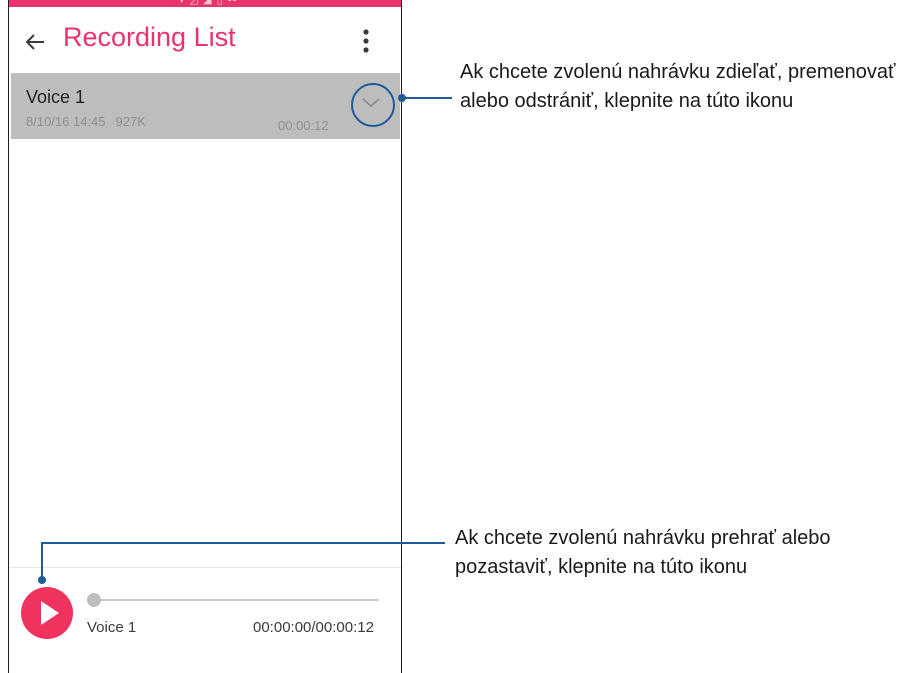 The width and height of the screenshot is (914, 673). I want to click on more-vertical-icon, so click(366, 42).